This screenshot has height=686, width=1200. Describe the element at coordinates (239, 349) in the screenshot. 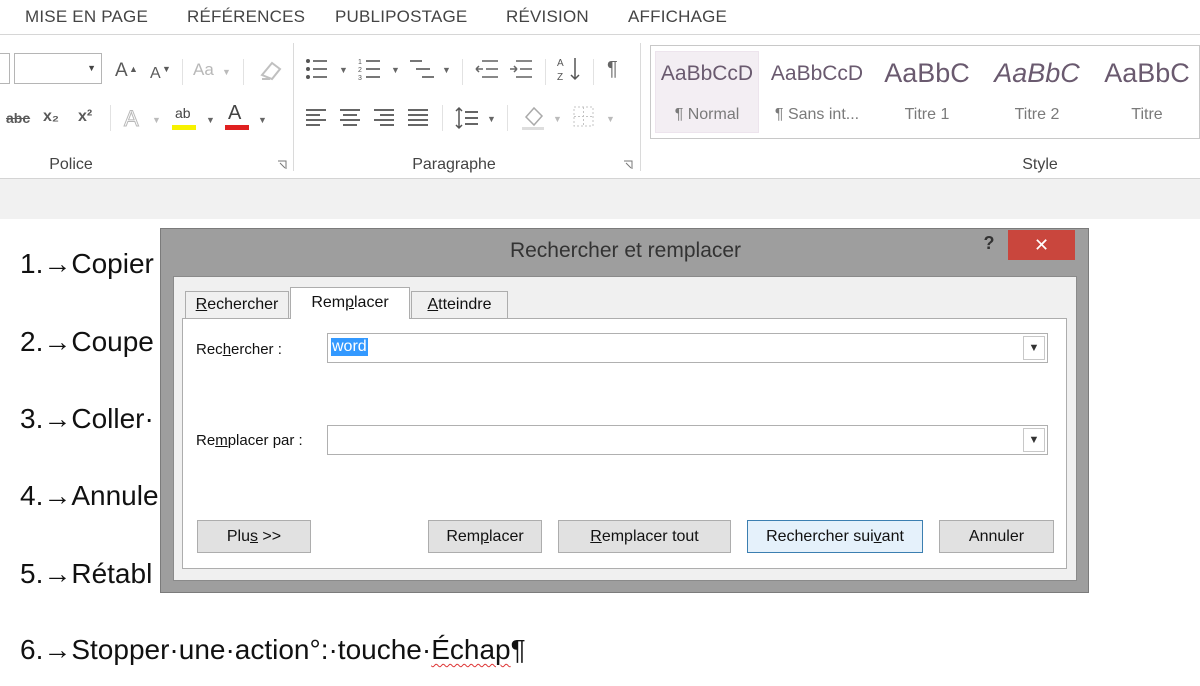

I see `find-label: Rechercher :` at that location.